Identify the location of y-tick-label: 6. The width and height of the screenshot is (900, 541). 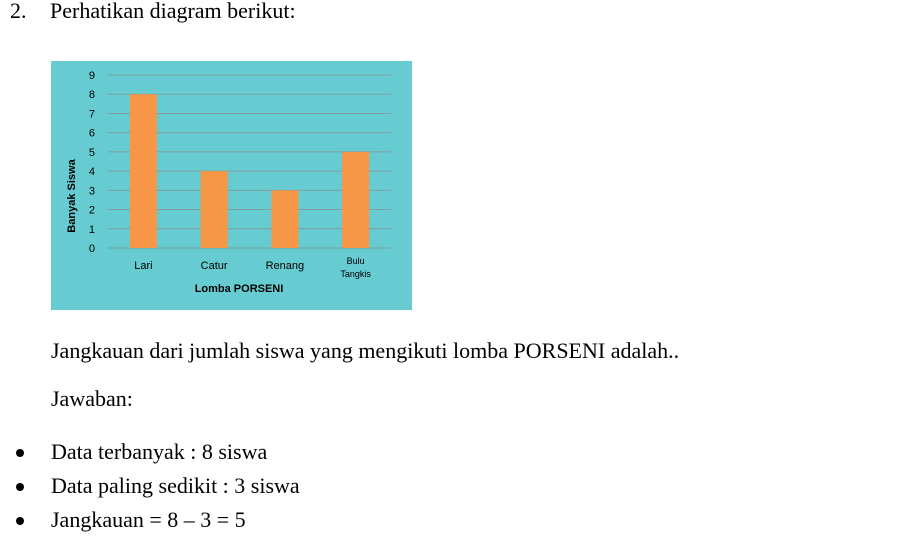
(92, 134).